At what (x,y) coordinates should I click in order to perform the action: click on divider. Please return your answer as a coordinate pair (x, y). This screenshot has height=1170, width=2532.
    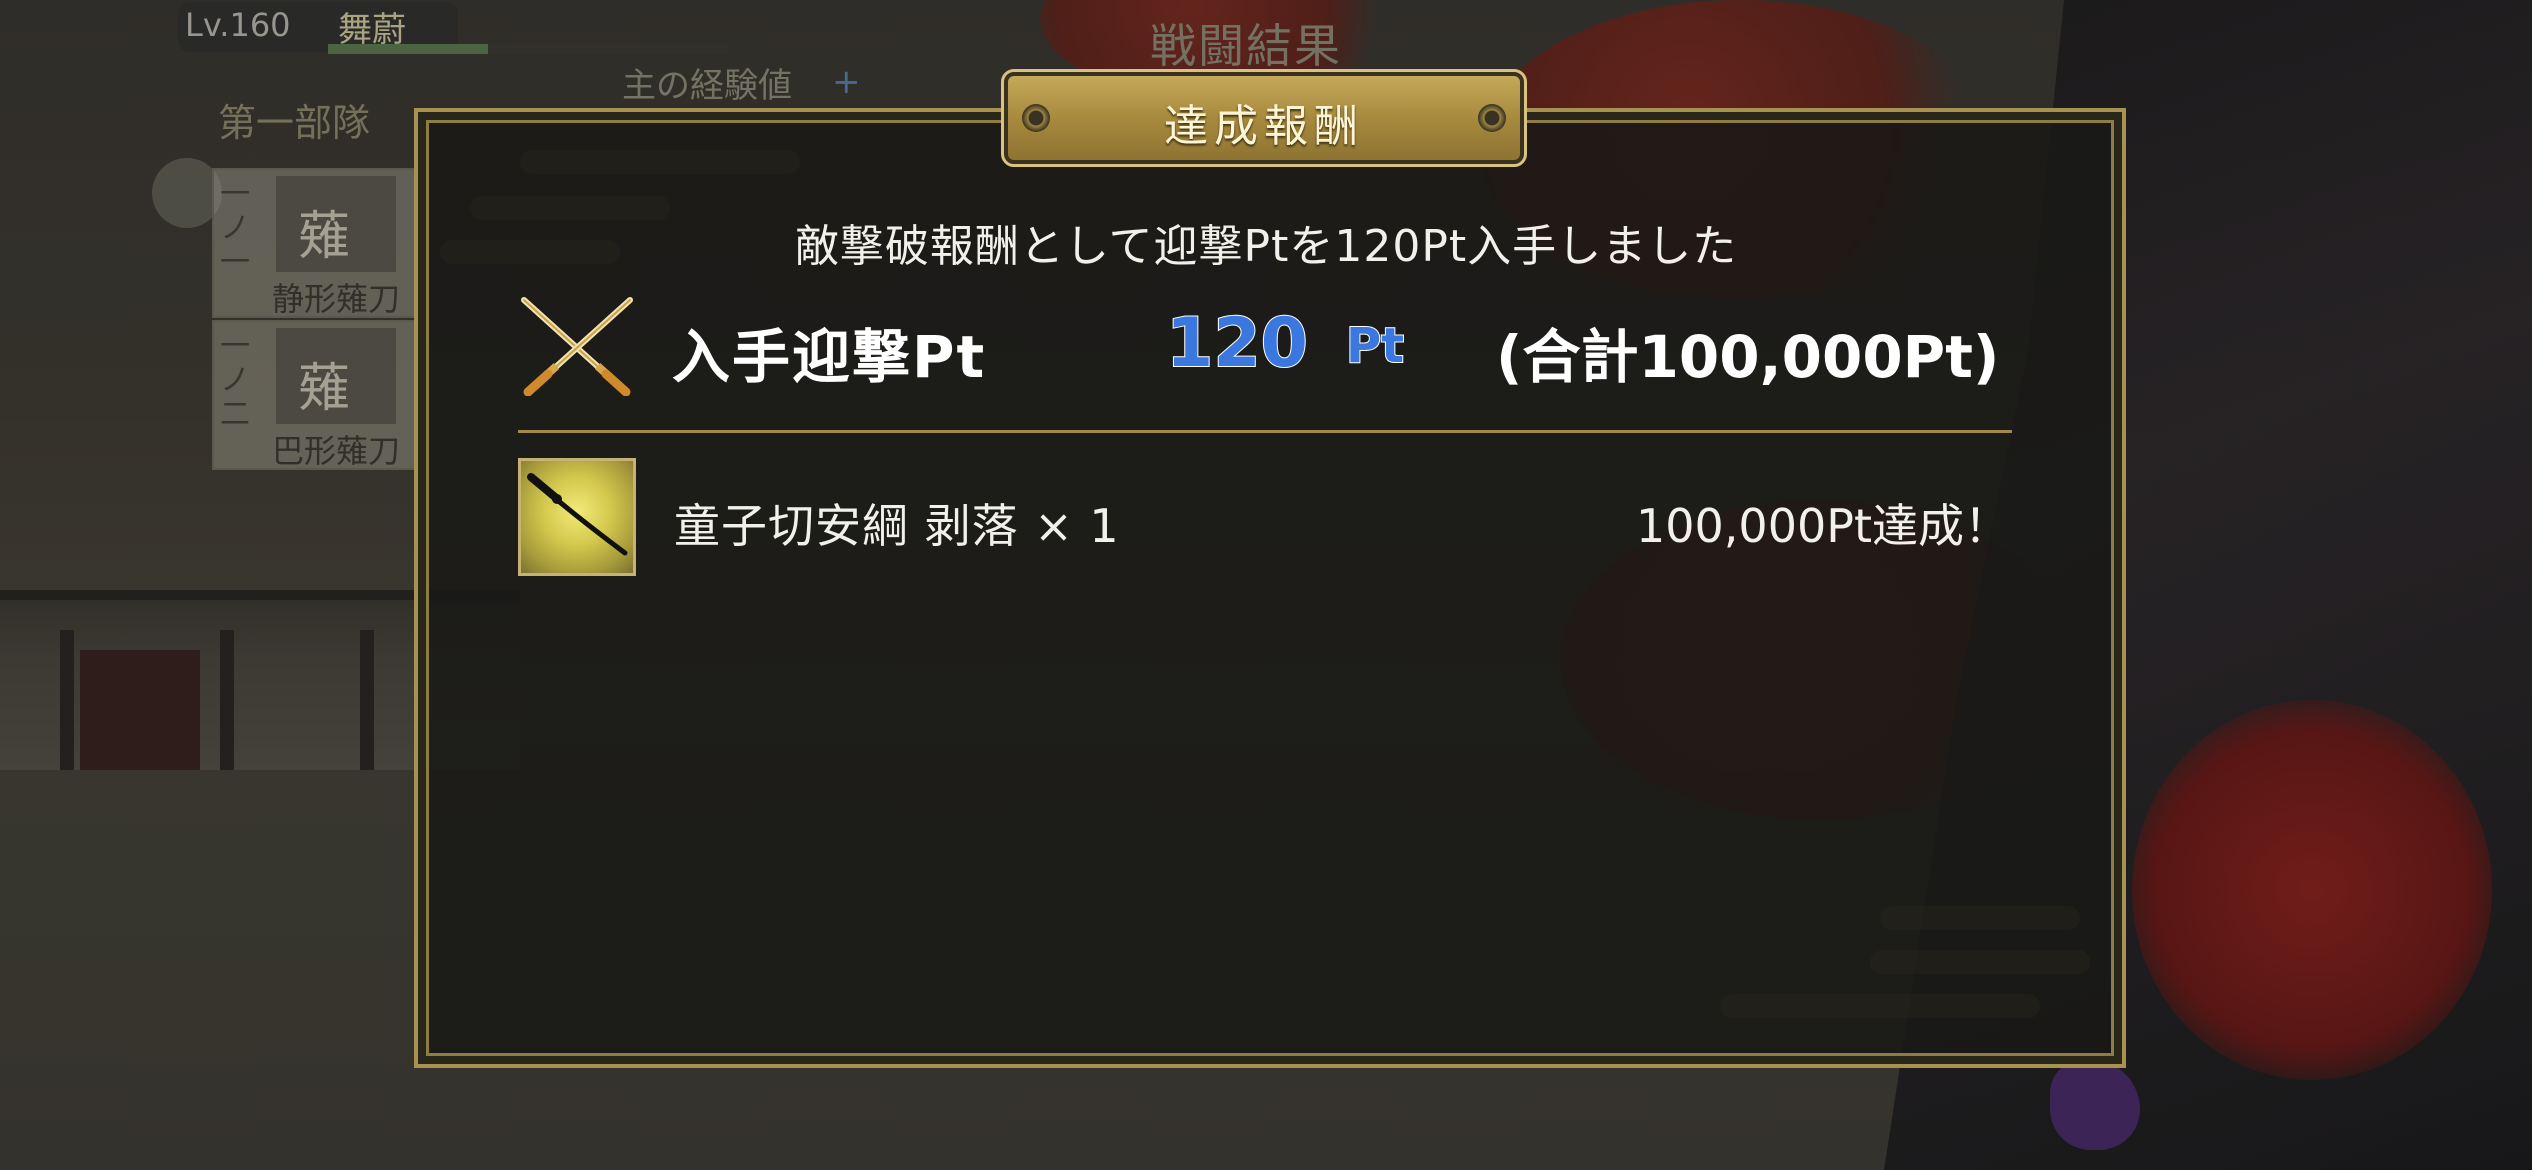
    Looking at the image, I should click on (1265, 431).